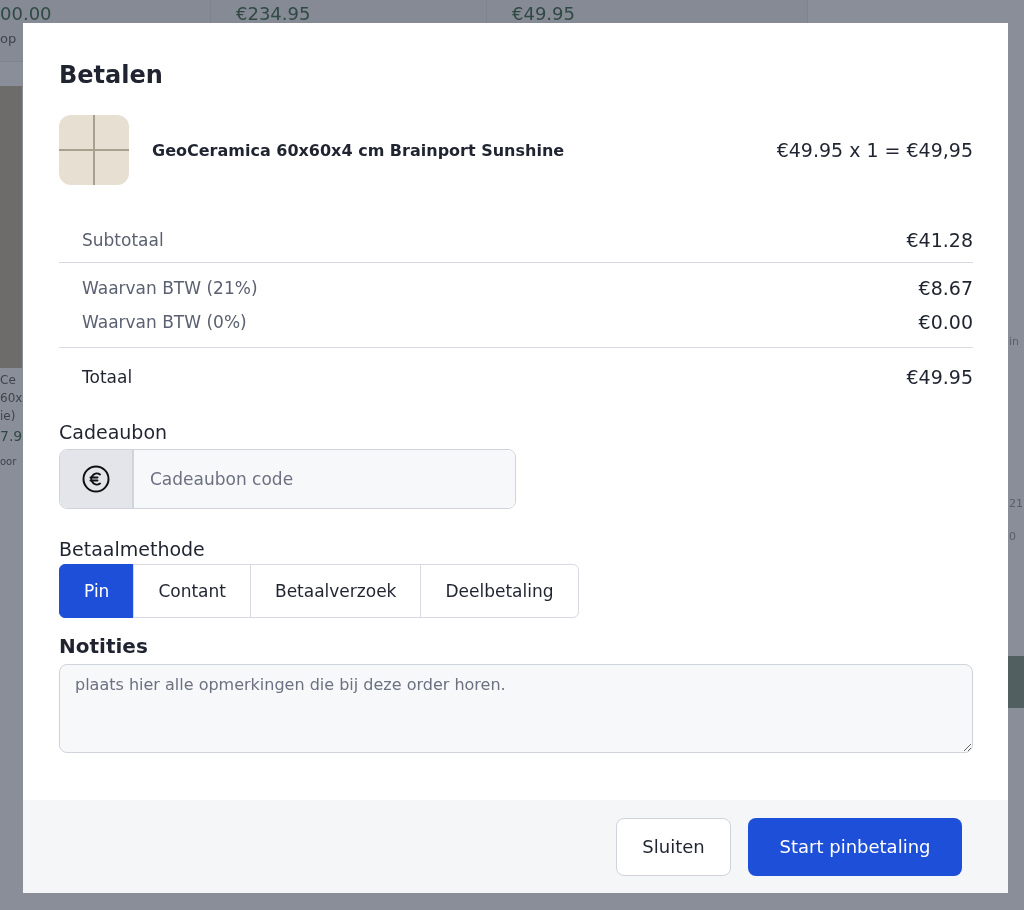  I want to click on summary-label: Subtotaal, so click(123, 240).